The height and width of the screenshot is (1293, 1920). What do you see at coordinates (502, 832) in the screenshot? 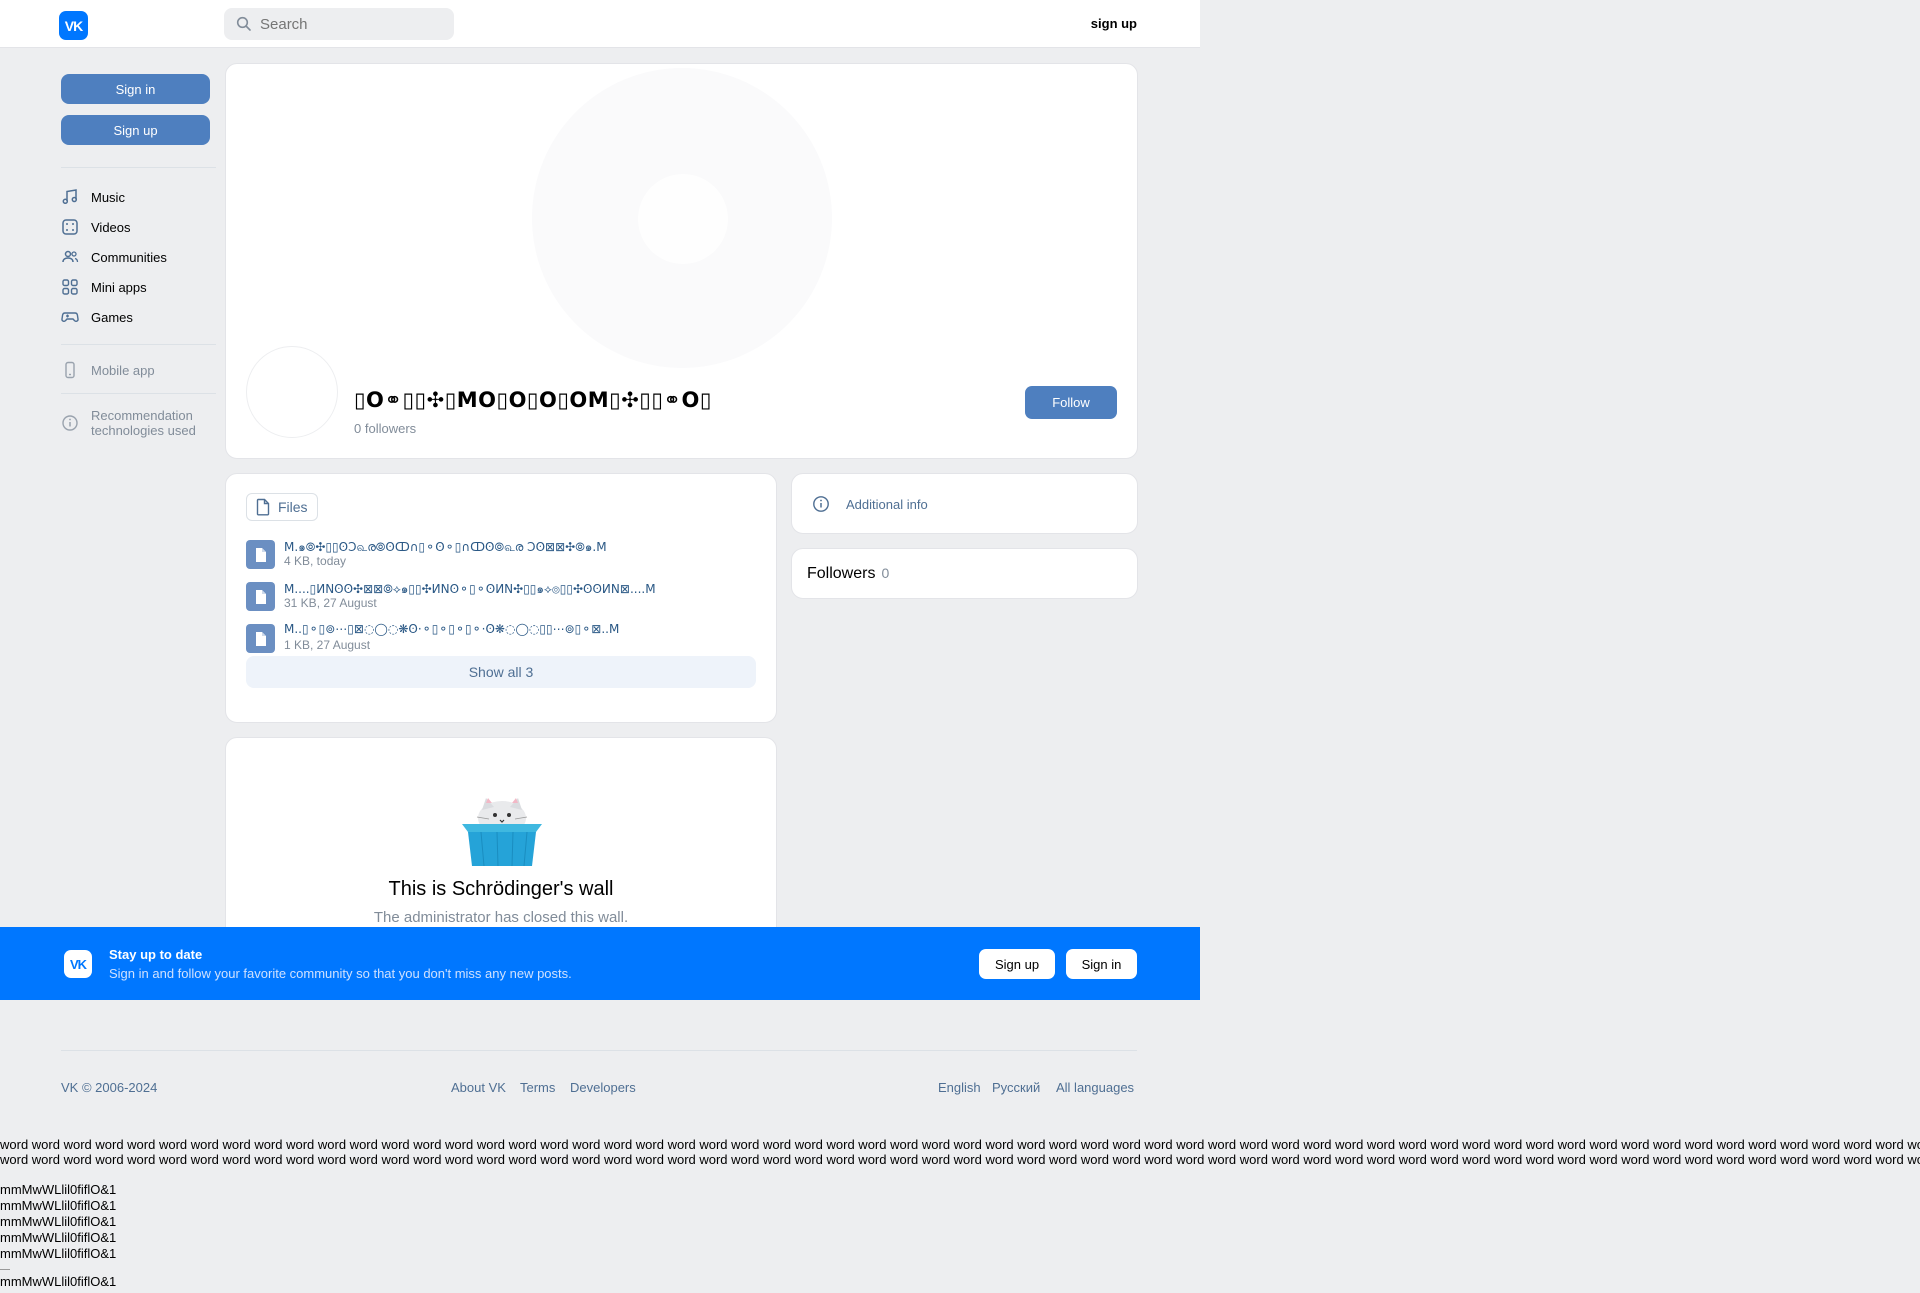
I see `cat-in-box-icon` at bounding box center [502, 832].